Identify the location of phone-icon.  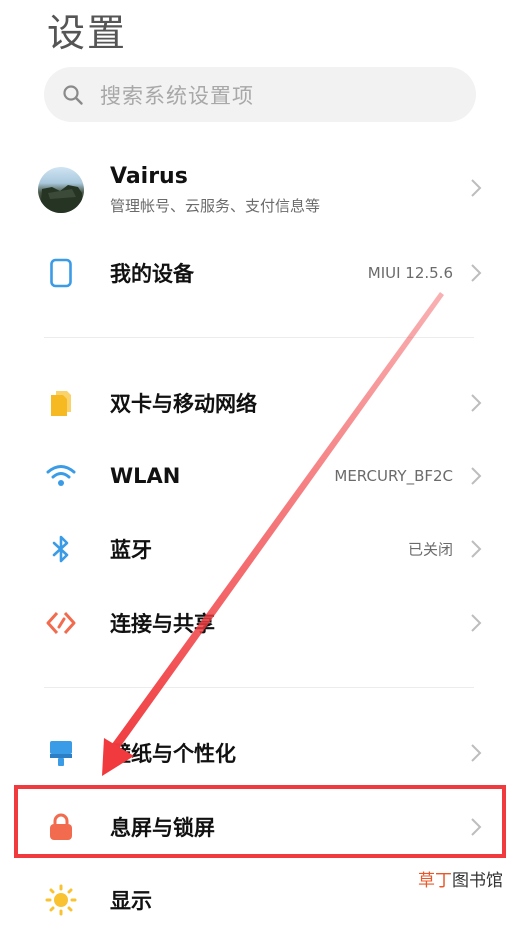
(61, 273).